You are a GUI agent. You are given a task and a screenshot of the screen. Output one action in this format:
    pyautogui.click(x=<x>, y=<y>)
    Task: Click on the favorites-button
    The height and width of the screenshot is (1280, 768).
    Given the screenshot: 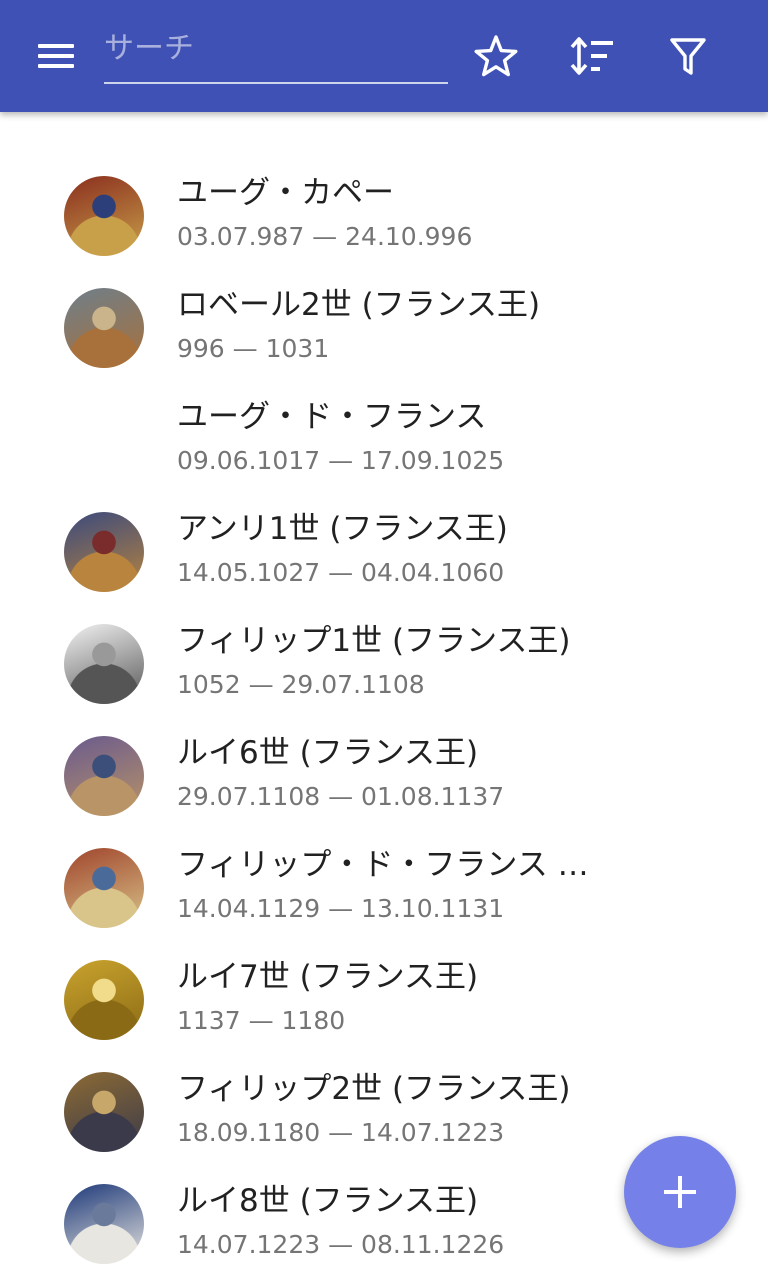 What is the action you would take?
    pyautogui.click(x=496, y=56)
    